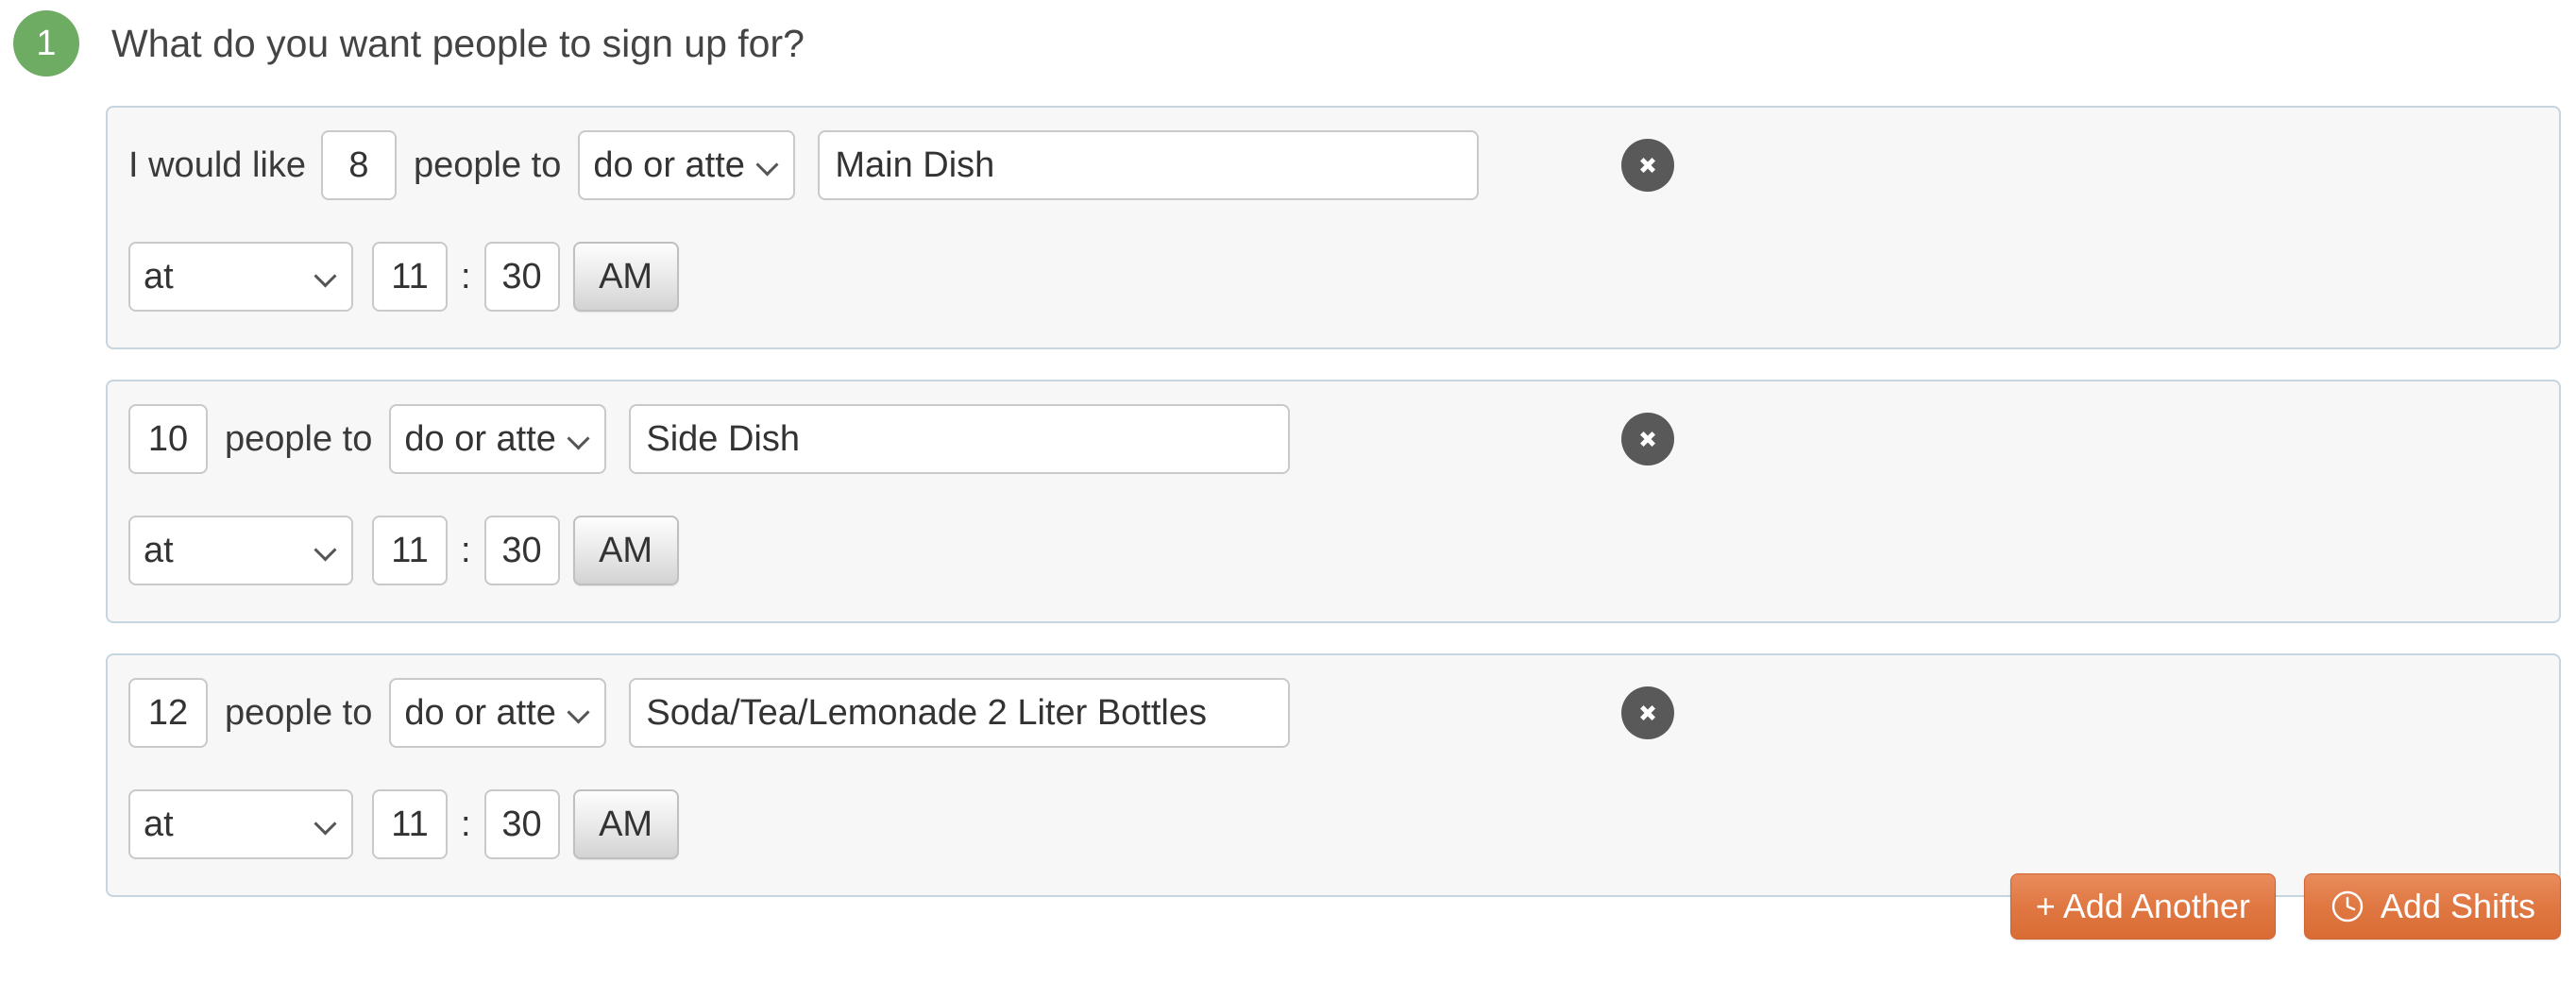 Image resolution: width=2576 pixels, height=999 pixels. What do you see at coordinates (46, 43) in the screenshot?
I see `step-number-badge: 1` at bounding box center [46, 43].